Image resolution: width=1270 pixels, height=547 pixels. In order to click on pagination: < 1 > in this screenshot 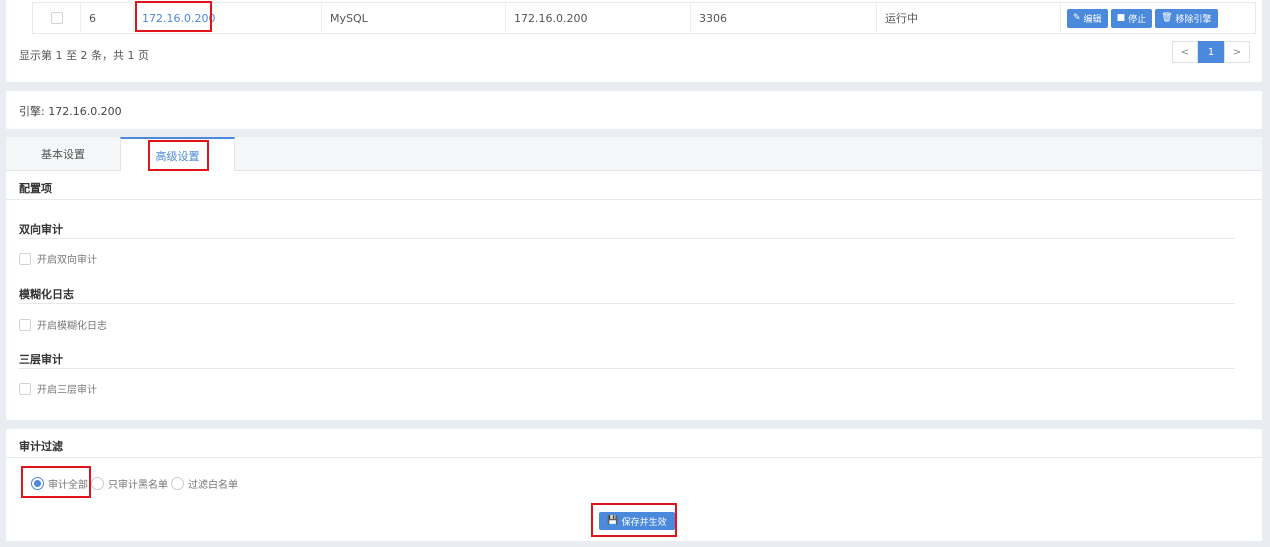, I will do `click(1211, 52)`.